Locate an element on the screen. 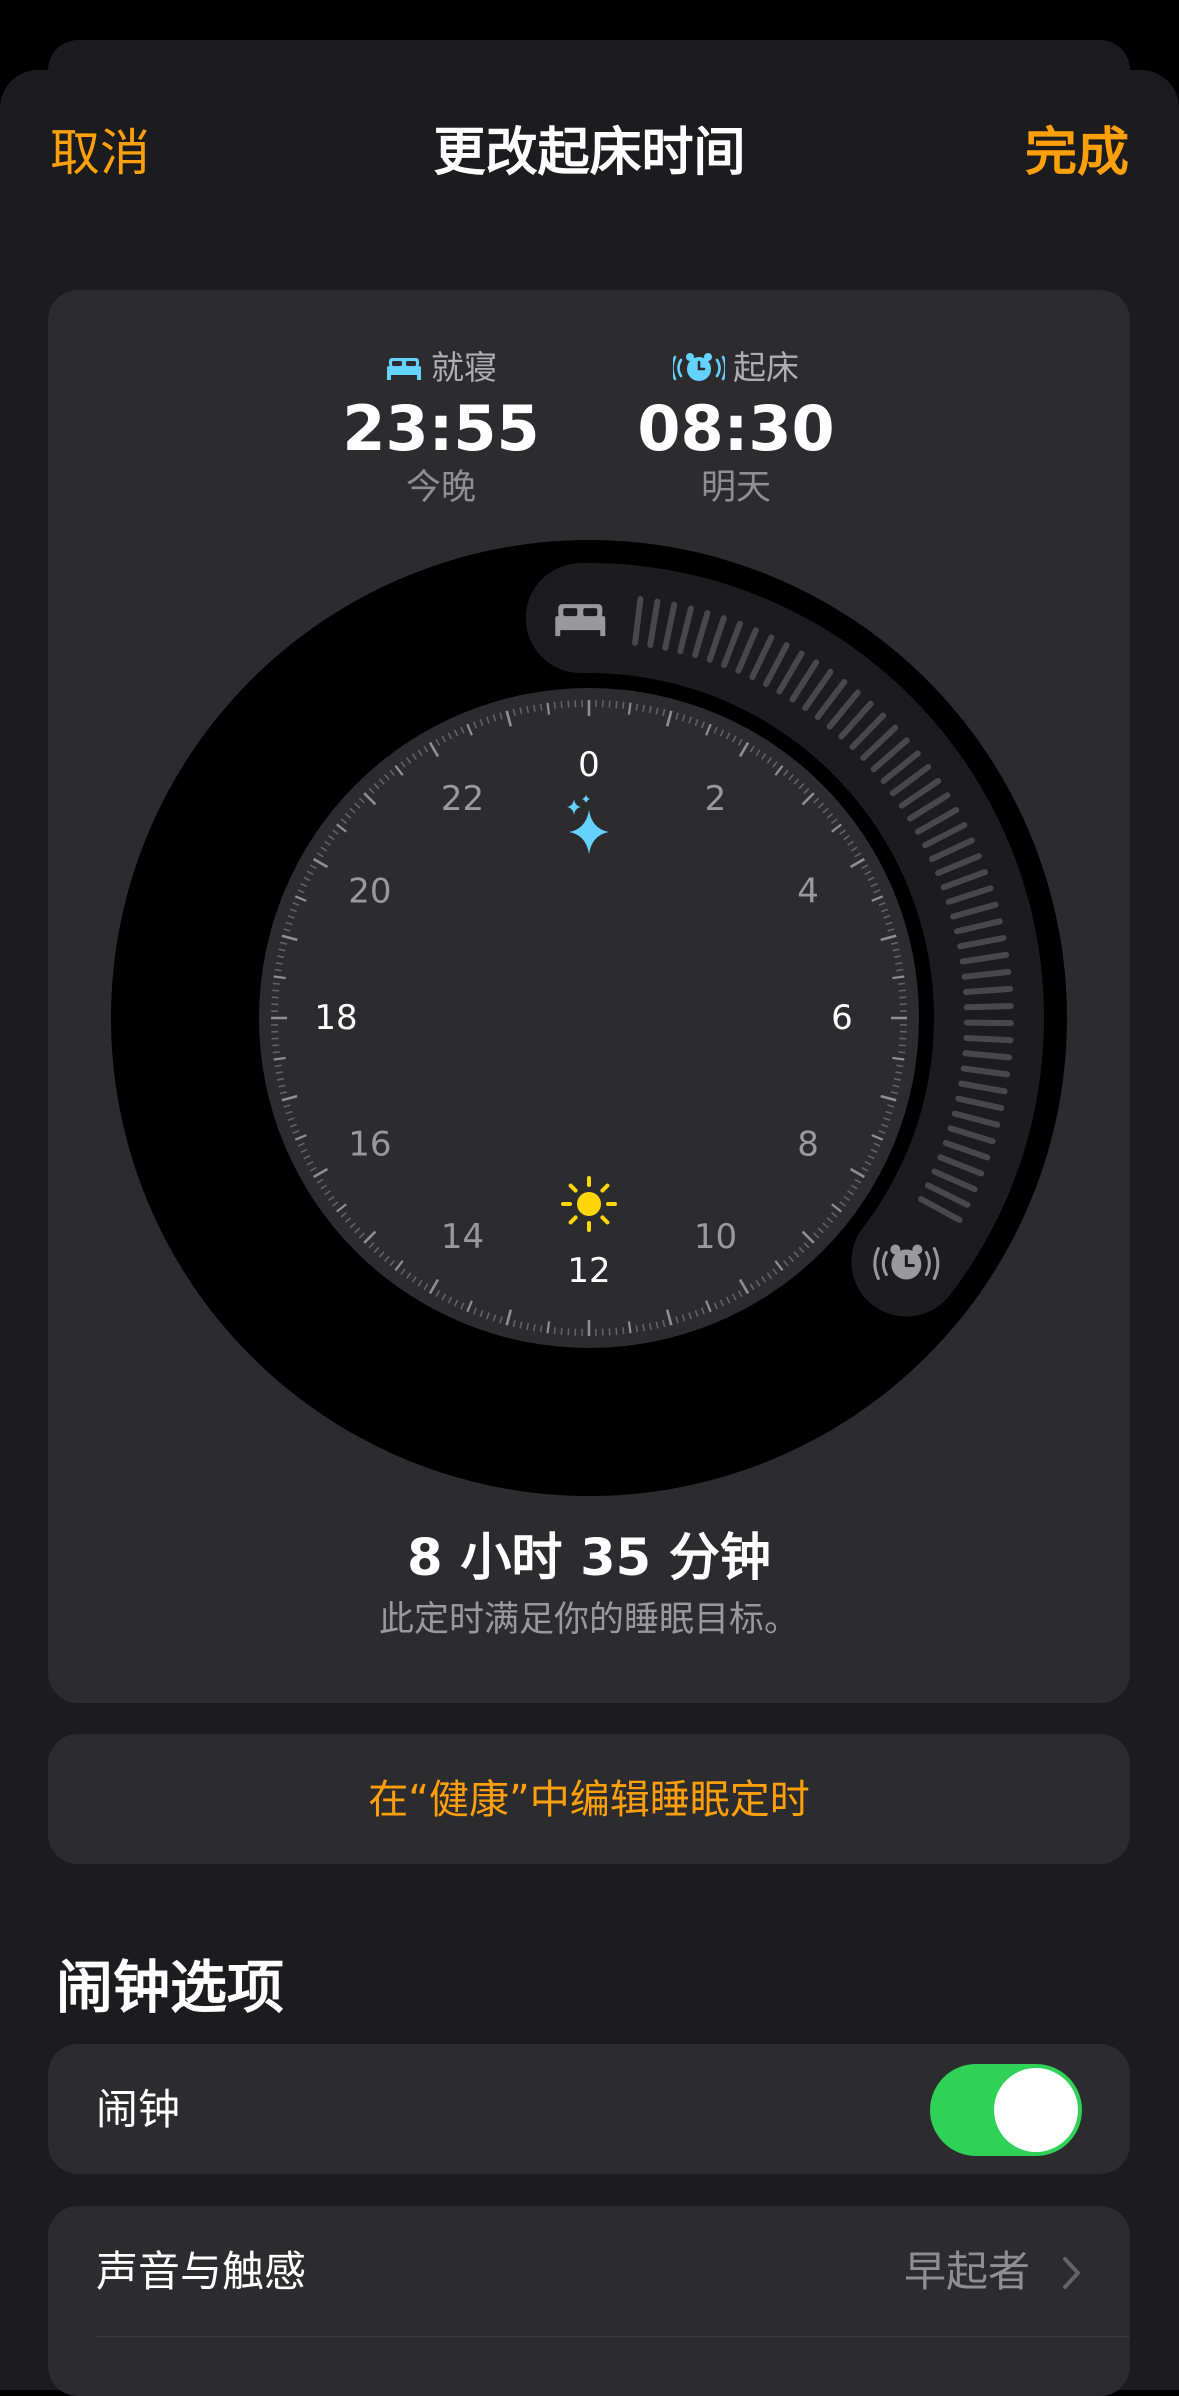  chevron-right-icon is located at coordinates (1072, 2273).